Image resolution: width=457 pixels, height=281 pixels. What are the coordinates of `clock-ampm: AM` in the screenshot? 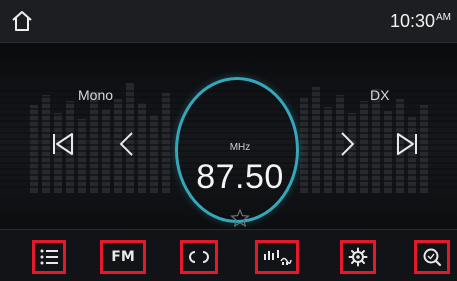 It's located at (443, 17).